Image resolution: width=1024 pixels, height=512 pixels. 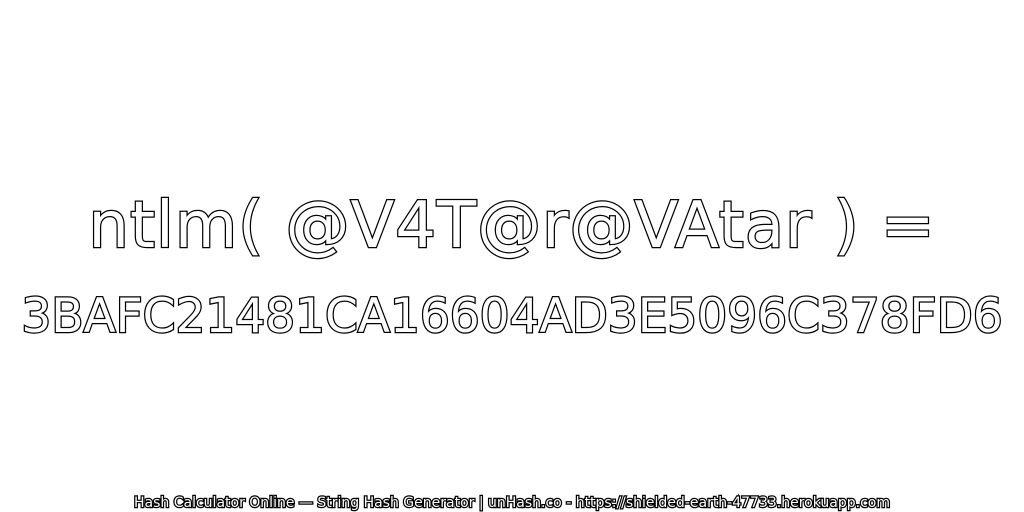 I want to click on hash-result-value: 3BAFC21481CA16604AD3E5096C378FD6, so click(x=512, y=317).